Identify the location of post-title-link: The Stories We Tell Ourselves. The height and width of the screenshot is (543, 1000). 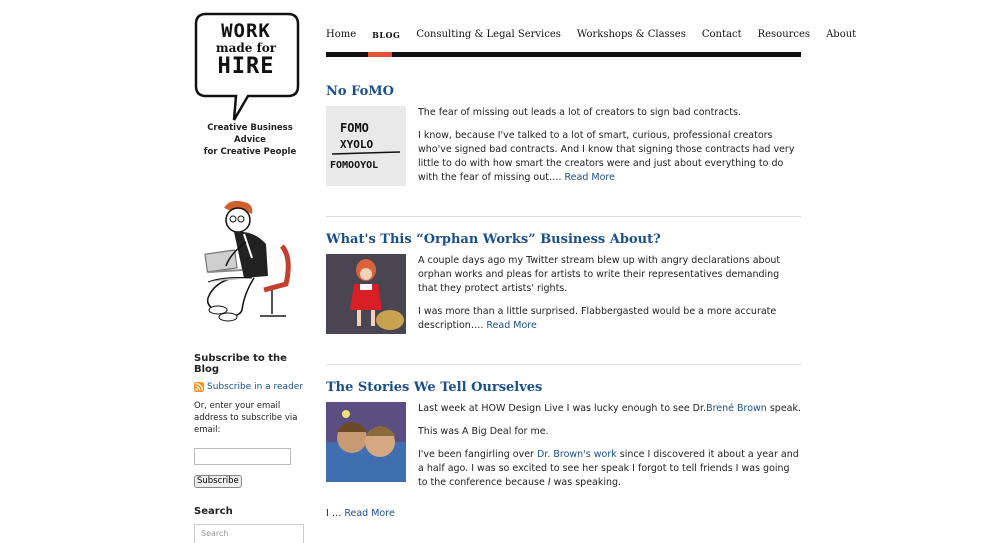
(563, 387).